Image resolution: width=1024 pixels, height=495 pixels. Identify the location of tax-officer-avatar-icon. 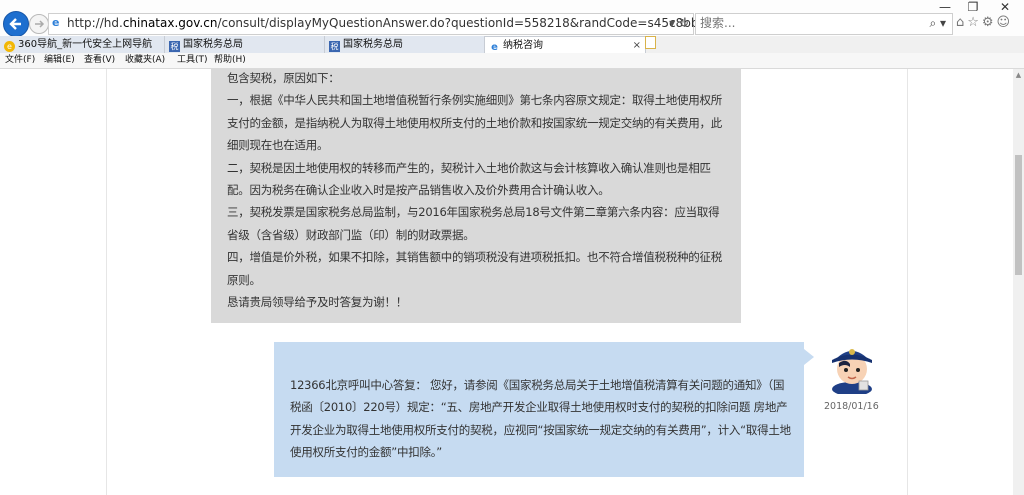
(852, 371).